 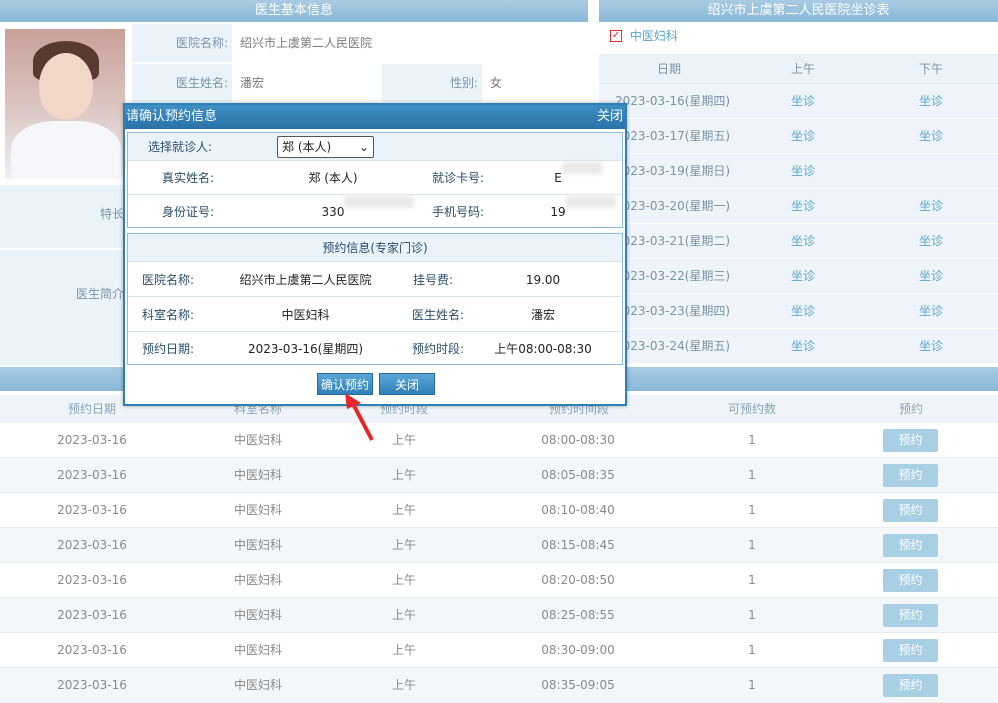 I want to click on slot-header-action: 预约, so click(x=911, y=409).